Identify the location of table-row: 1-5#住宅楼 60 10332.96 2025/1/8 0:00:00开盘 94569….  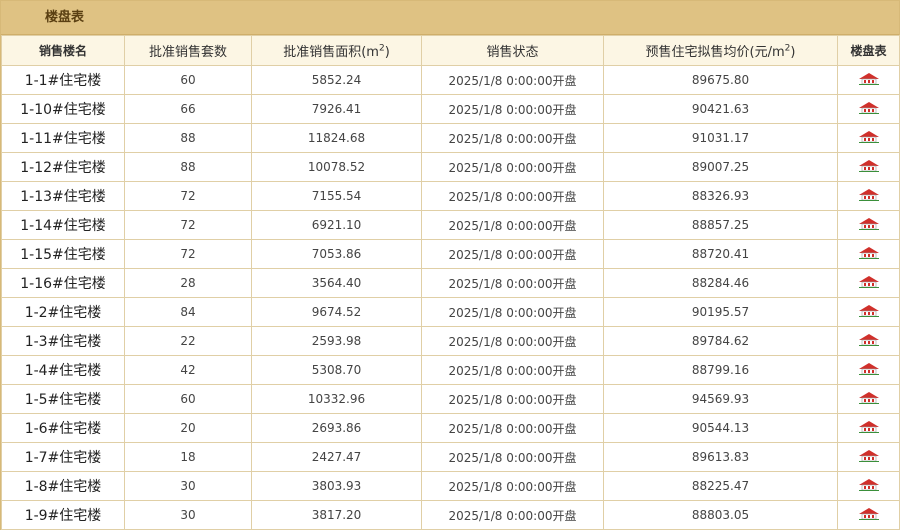
(450, 399).